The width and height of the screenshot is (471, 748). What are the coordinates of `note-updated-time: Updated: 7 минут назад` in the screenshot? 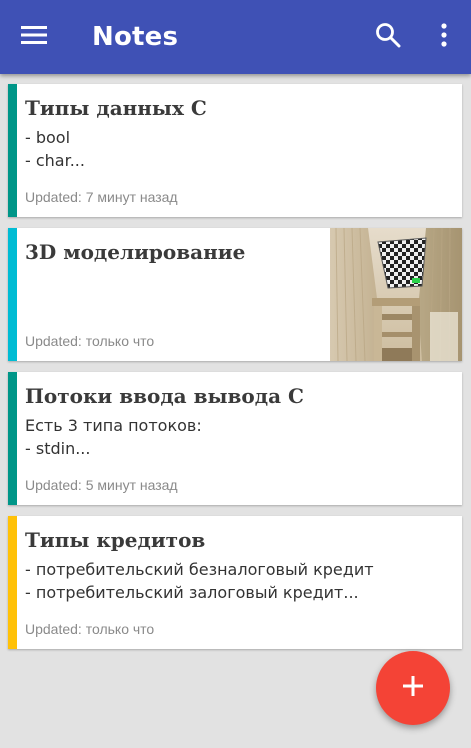 It's located at (101, 197).